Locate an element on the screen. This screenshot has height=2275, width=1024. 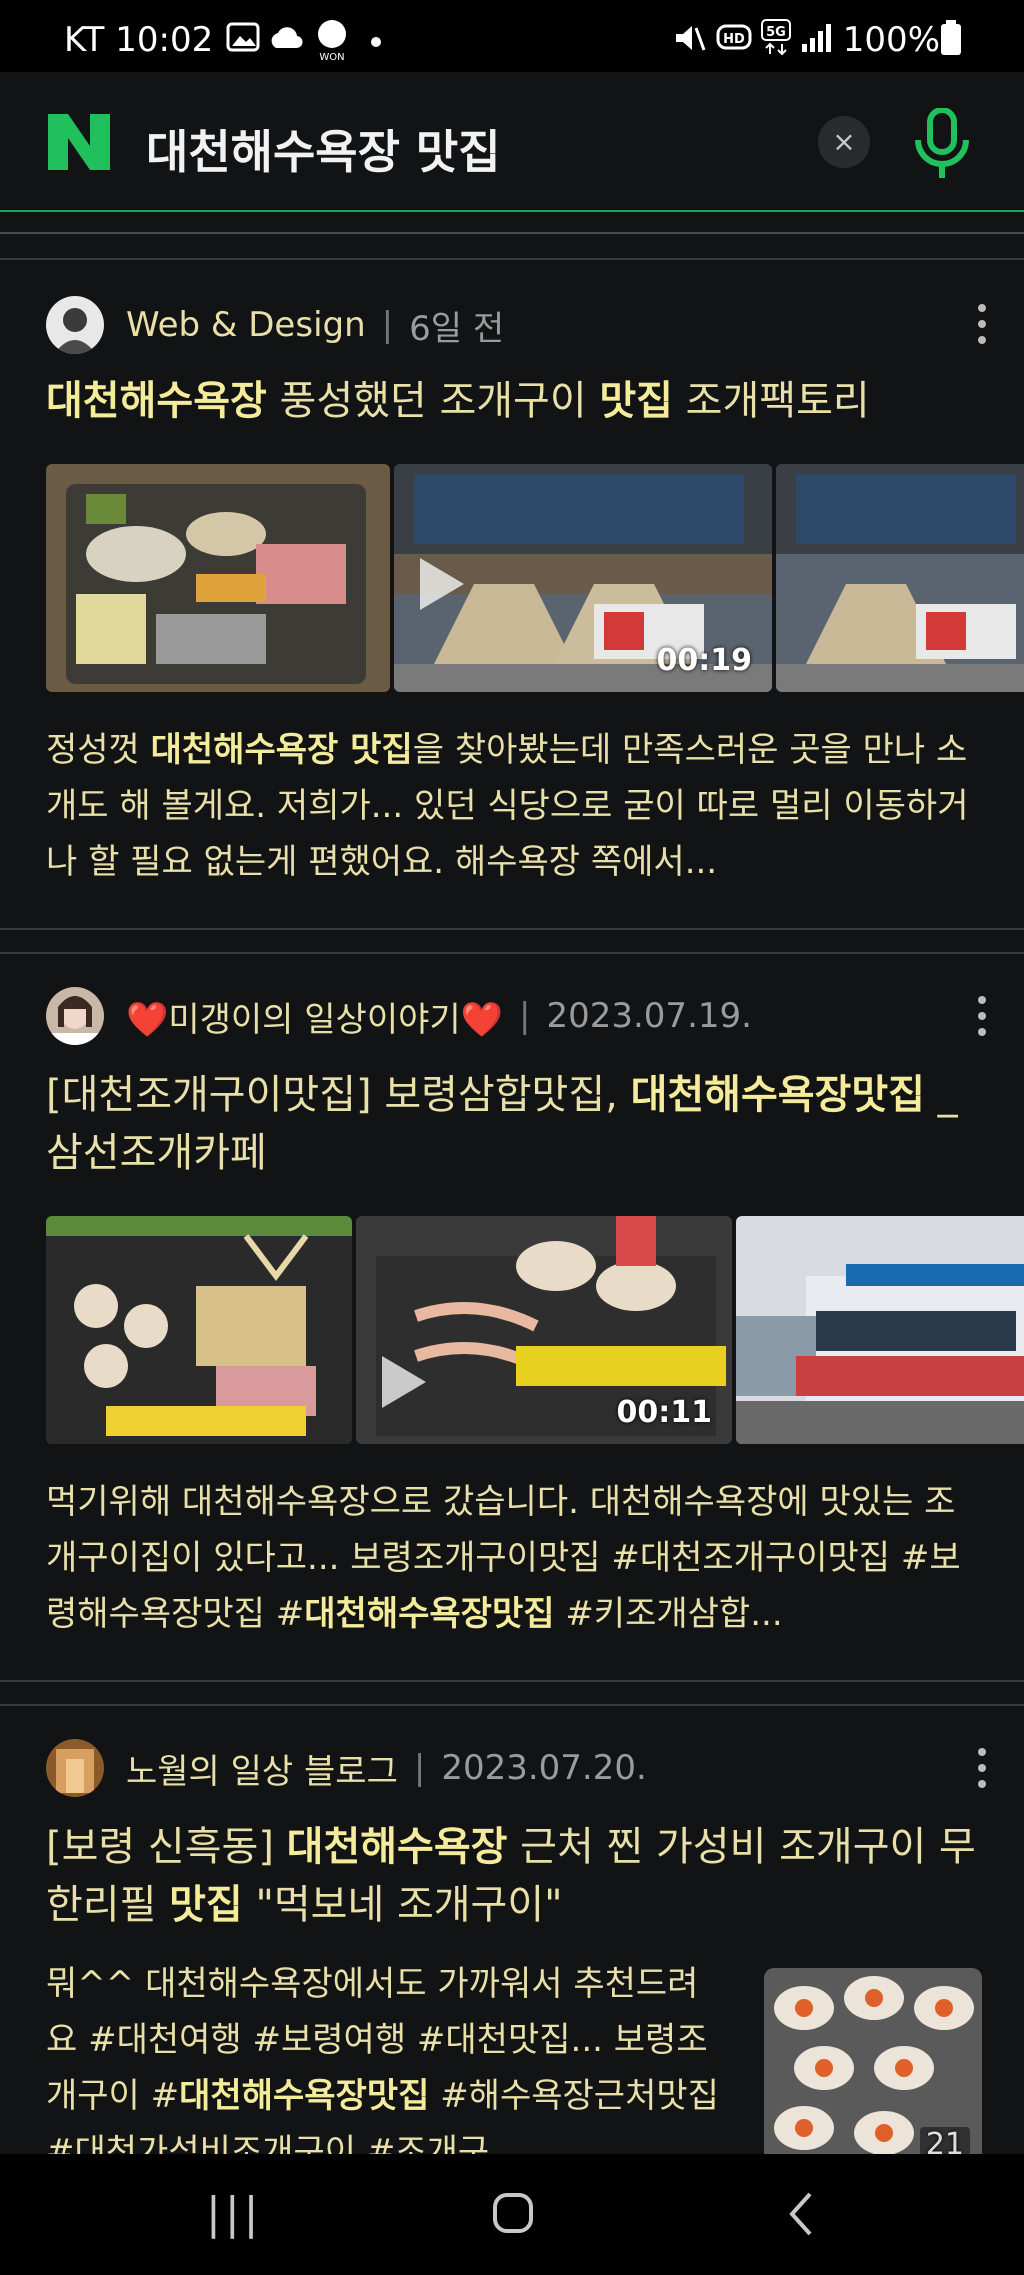
video-duration: 00:11 is located at coordinates (664, 1412).